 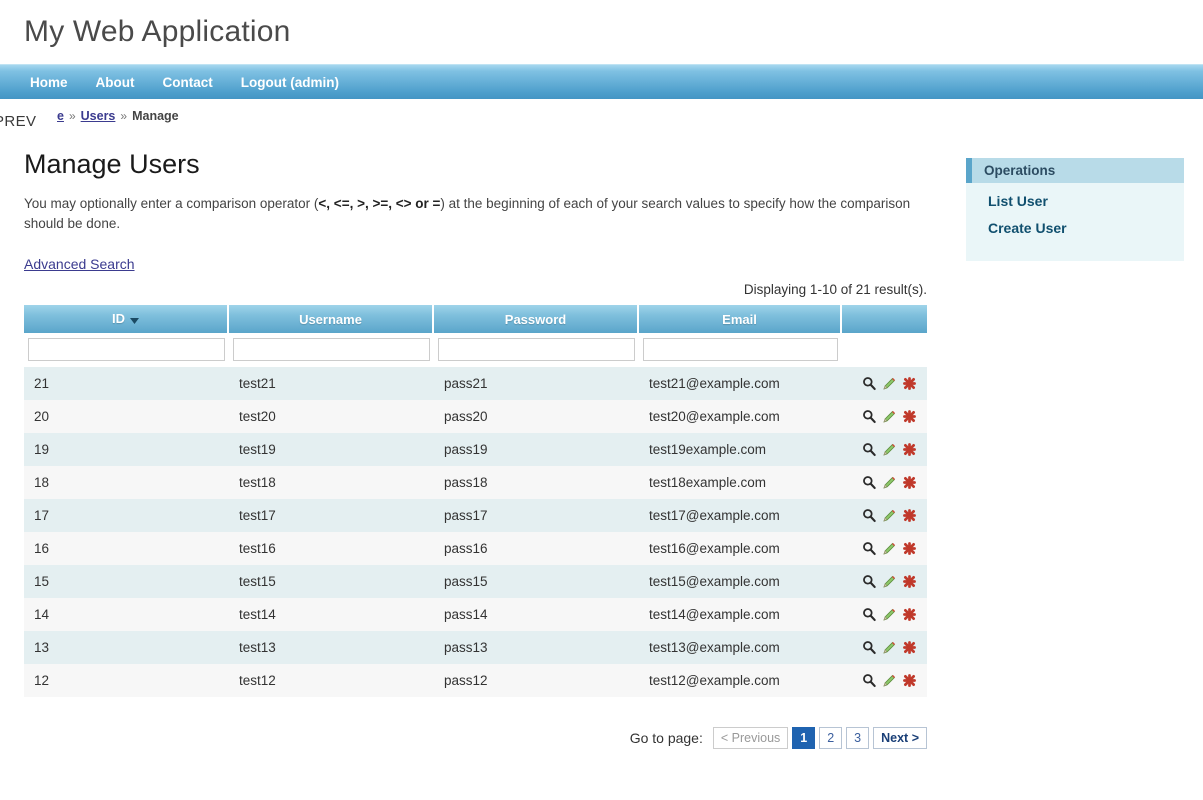 What do you see at coordinates (290, 82) in the screenshot?
I see `nav-item-logout: Logout (admin)` at bounding box center [290, 82].